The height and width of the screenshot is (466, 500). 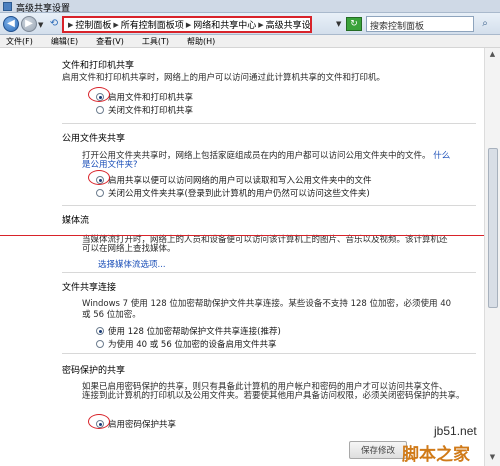 I want to click on control-panel-icon, so click(x=7, y=6).